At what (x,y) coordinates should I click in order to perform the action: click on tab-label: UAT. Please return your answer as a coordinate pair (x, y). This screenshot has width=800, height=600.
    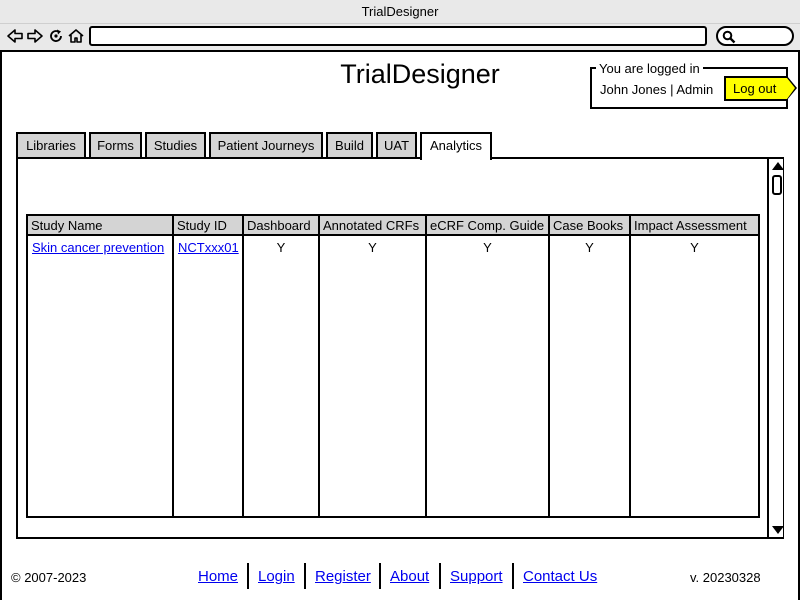
    Looking at the image, I should click on (396, 145).